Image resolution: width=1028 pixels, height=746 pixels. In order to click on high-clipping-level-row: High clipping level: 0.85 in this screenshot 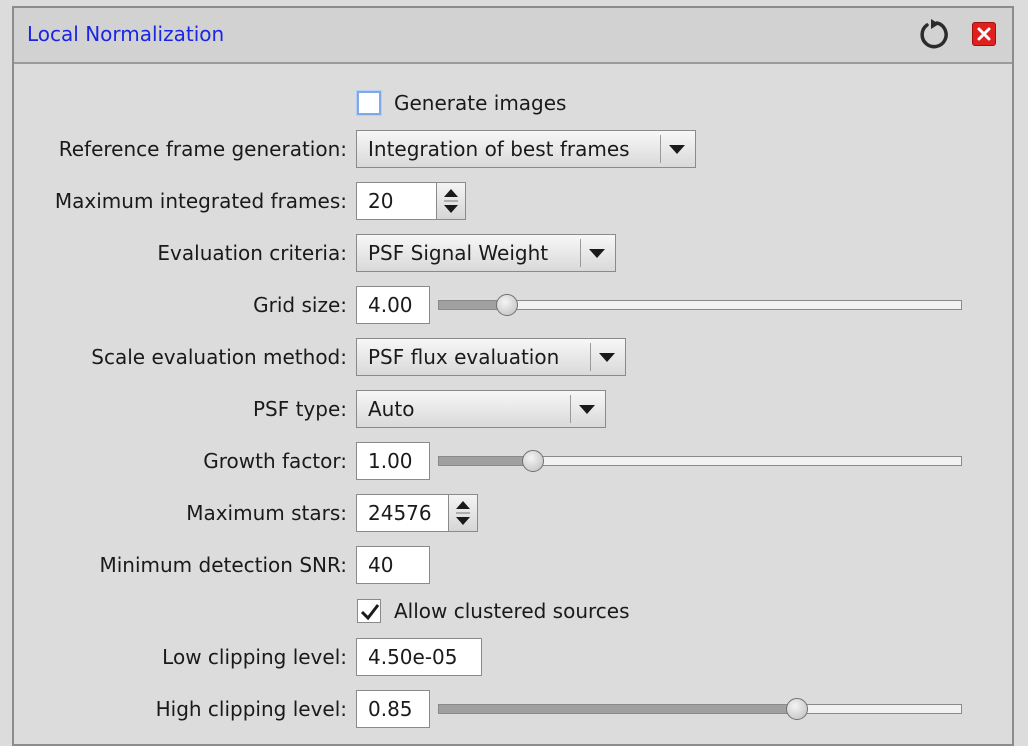, I will do `click(514, 709)`.